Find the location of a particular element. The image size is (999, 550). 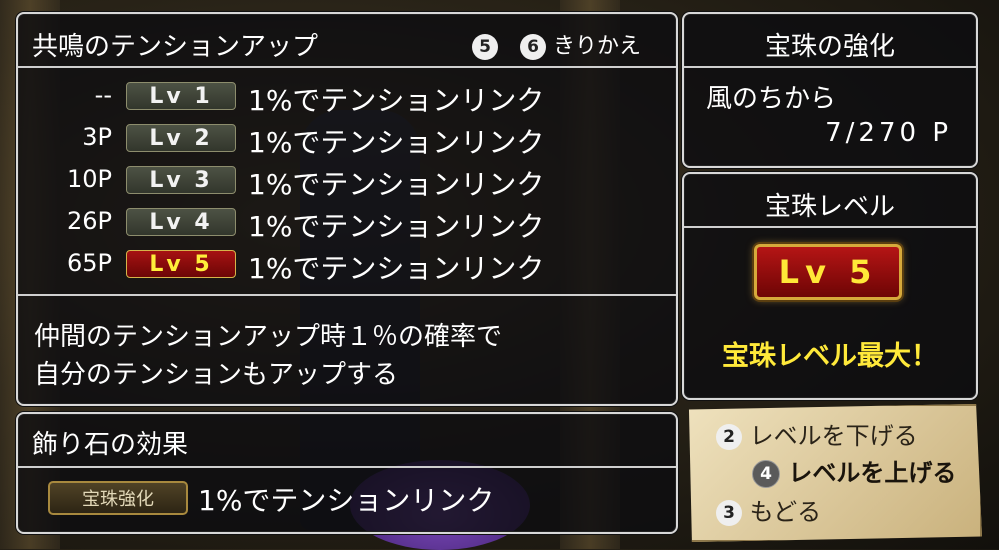

button-4-icon: 4 is located at coordinates (766, 474).